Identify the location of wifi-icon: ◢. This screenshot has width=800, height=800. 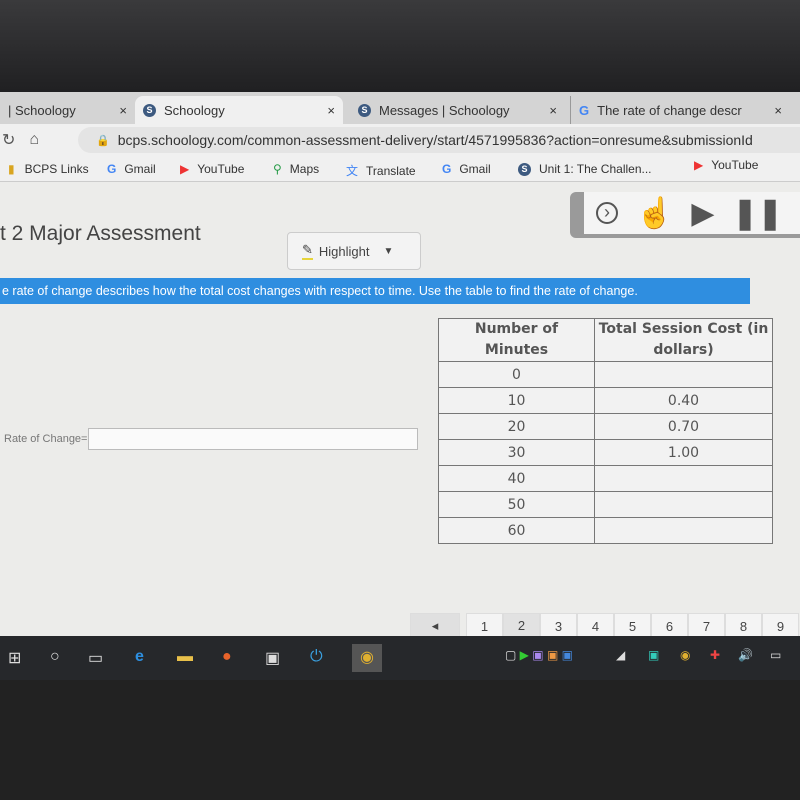
(620, 655).